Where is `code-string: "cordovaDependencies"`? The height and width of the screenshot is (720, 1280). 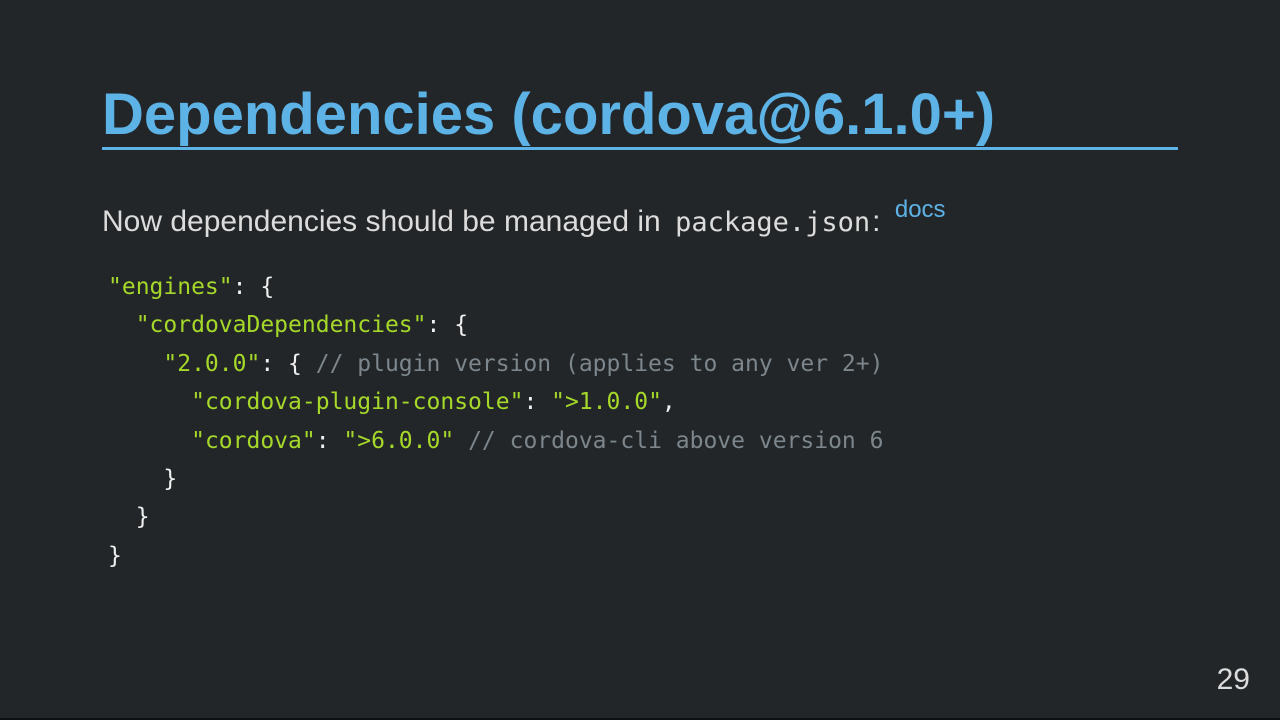 code-string: "cordovaDependencies" is located at coordinates (281, 325).